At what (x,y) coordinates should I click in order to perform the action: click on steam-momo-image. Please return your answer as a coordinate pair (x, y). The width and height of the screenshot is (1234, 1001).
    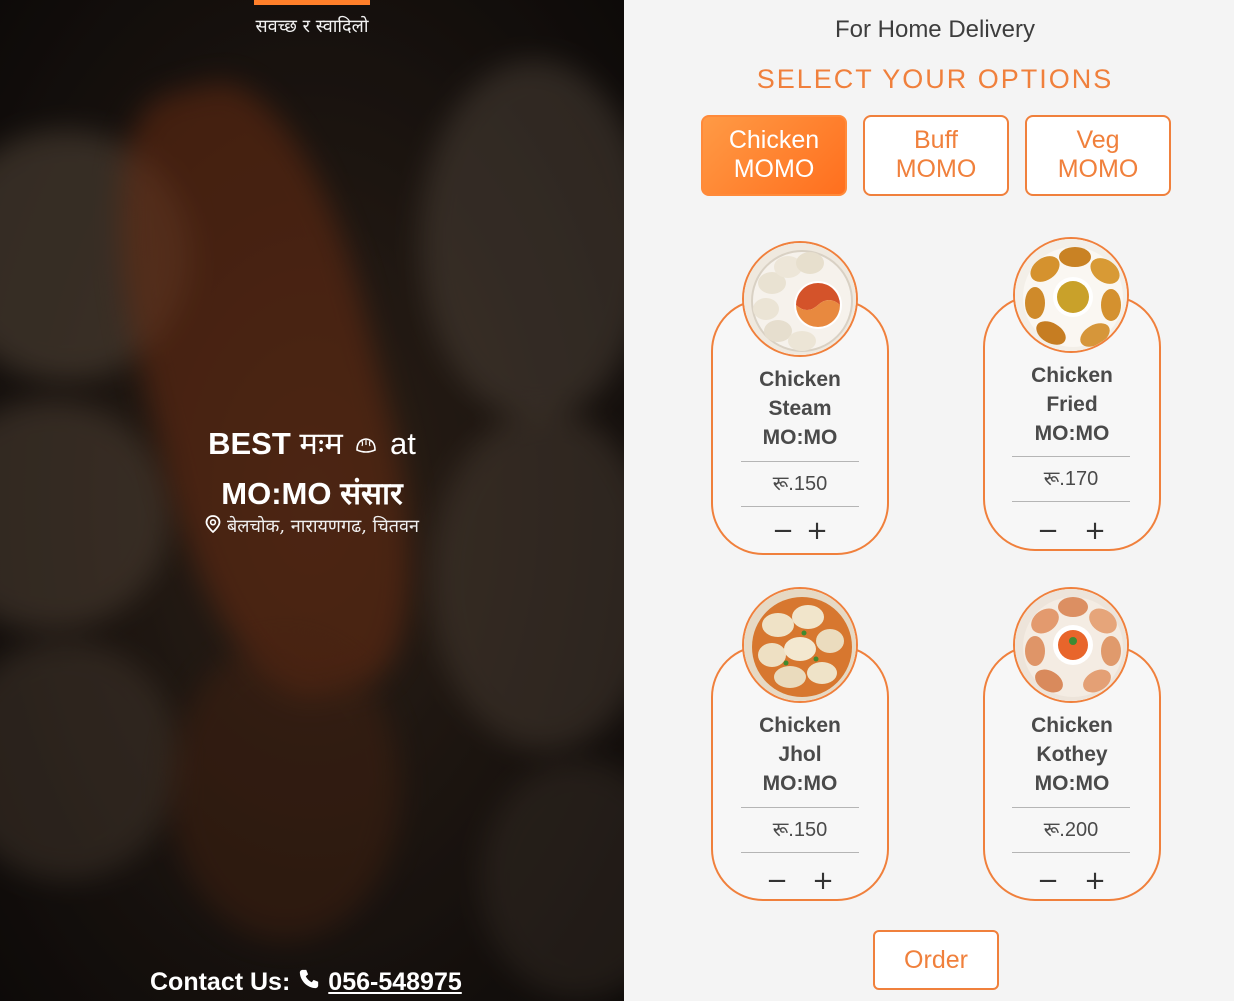
    Looking at the image, I should click on (800, 299).